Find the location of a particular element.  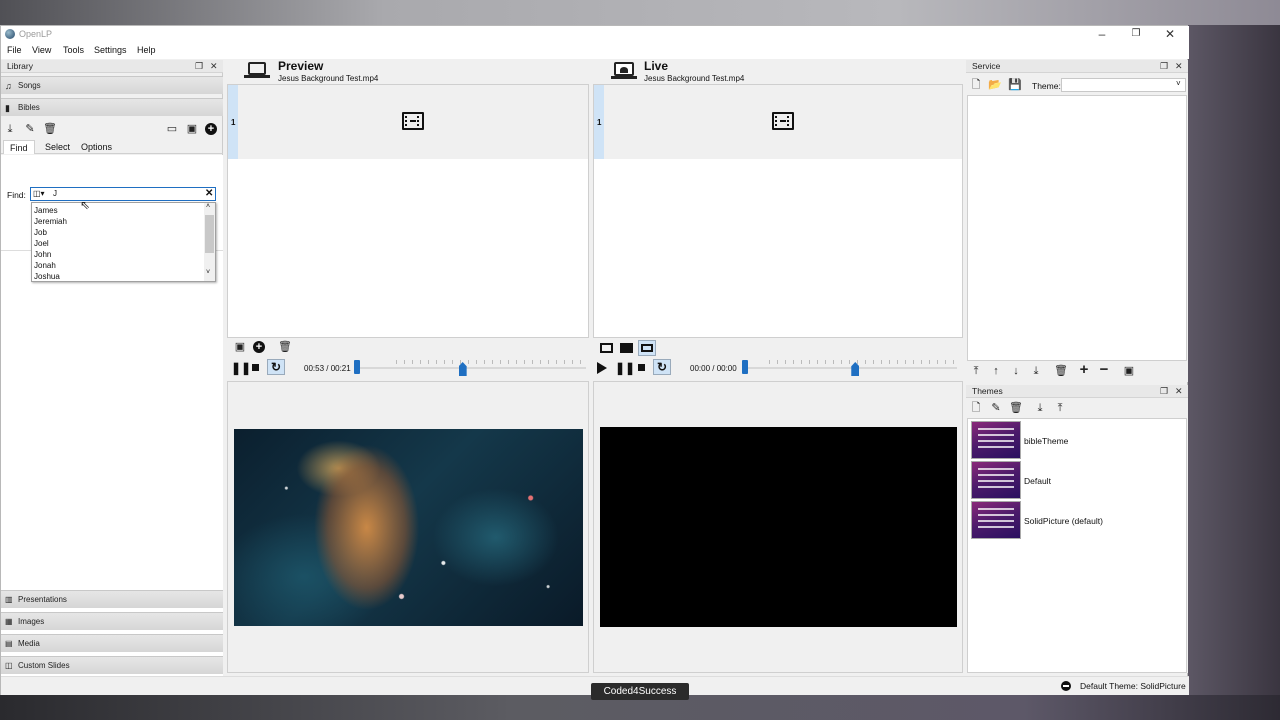

library-float-icon: ❐ is located at coordinates (199, 66).